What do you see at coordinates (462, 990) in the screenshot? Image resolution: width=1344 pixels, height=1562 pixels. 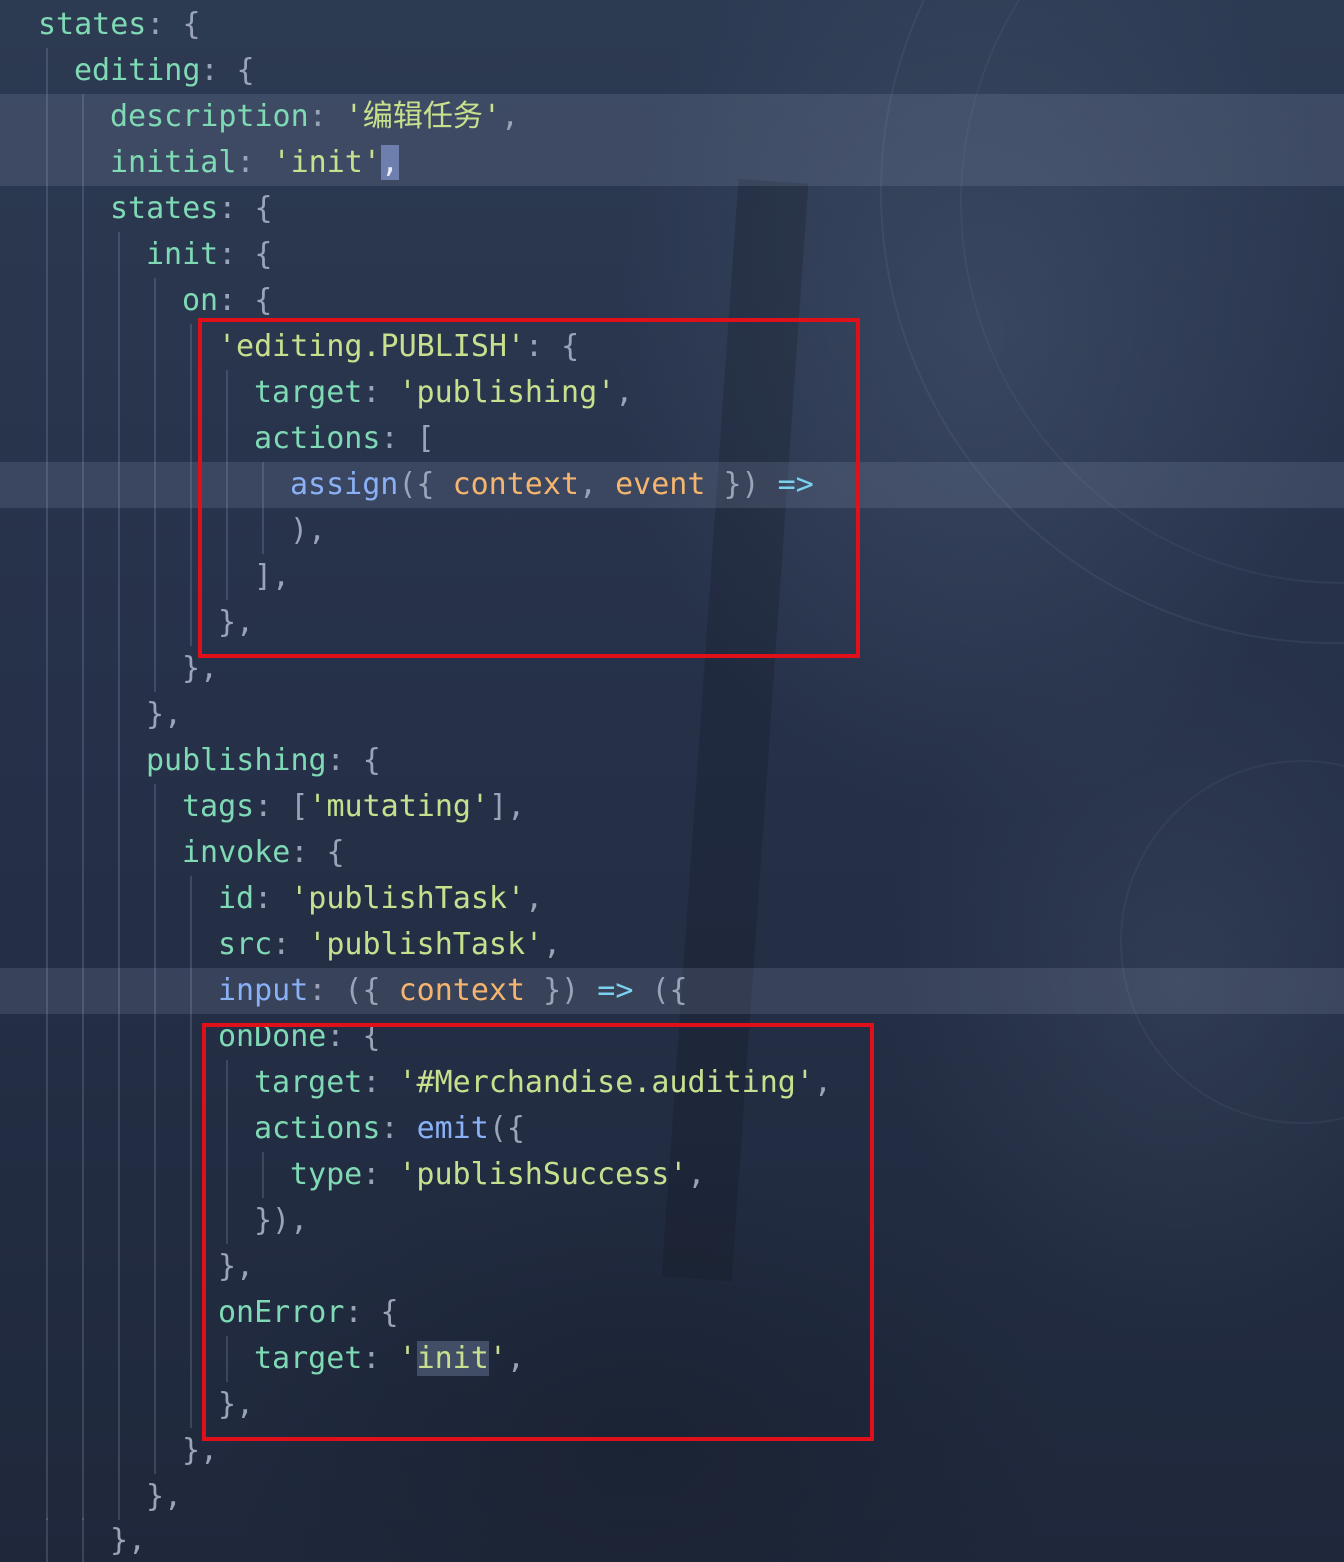 I see `parameter-name: context` at bounding box center [462, 990].